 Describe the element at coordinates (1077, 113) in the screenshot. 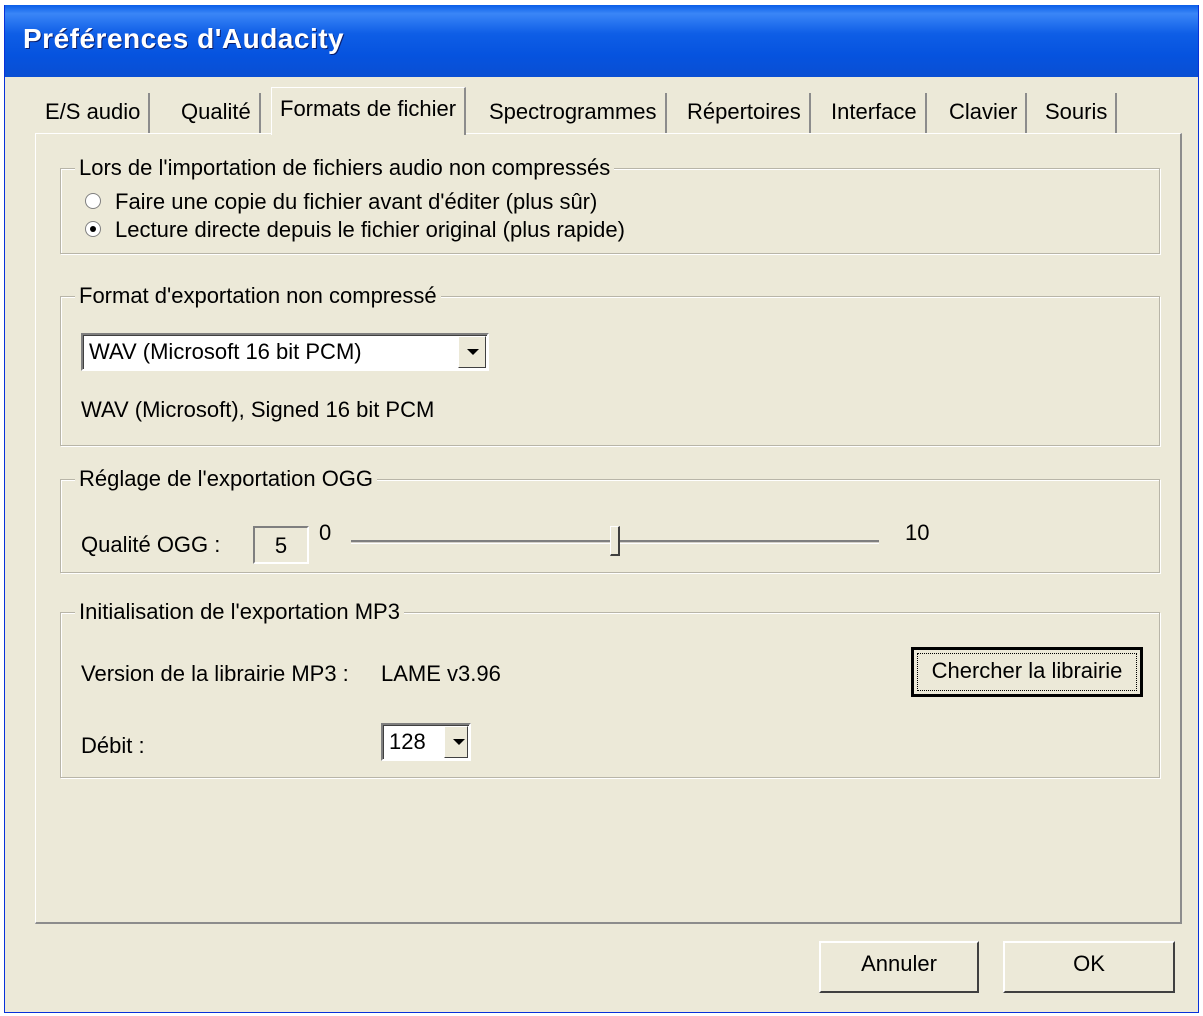

I see `tab-souris: Souris` at that location.